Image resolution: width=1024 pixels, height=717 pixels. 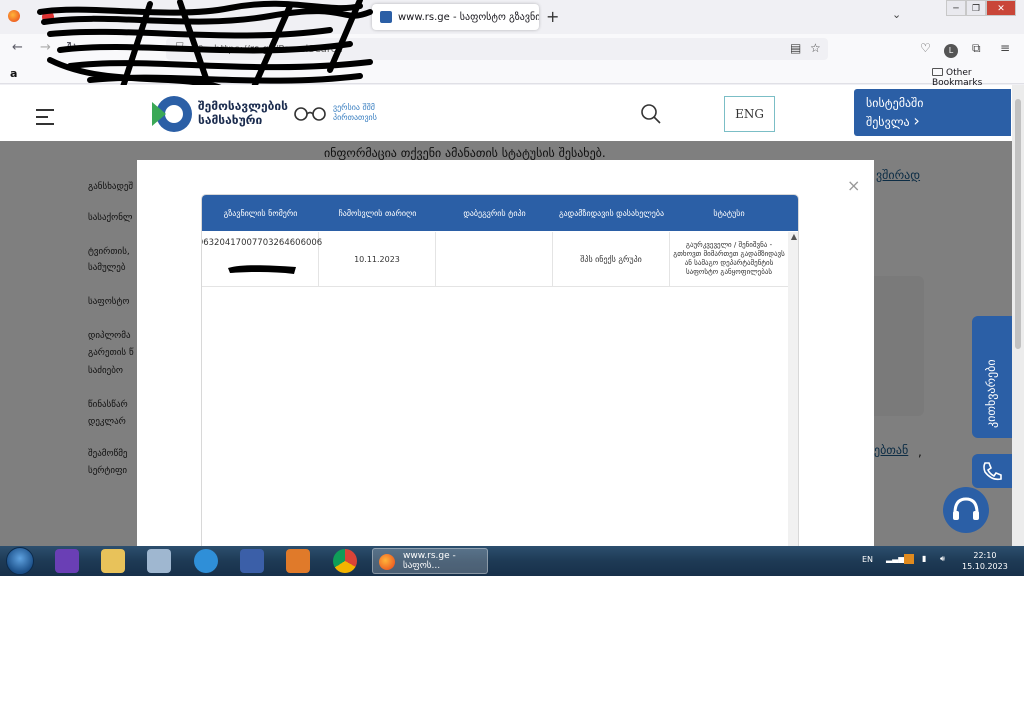 What do you see at coordinates (113, 561) in the screenshot?
I see `file-explorer-icon` at bounding box center [113, 561].